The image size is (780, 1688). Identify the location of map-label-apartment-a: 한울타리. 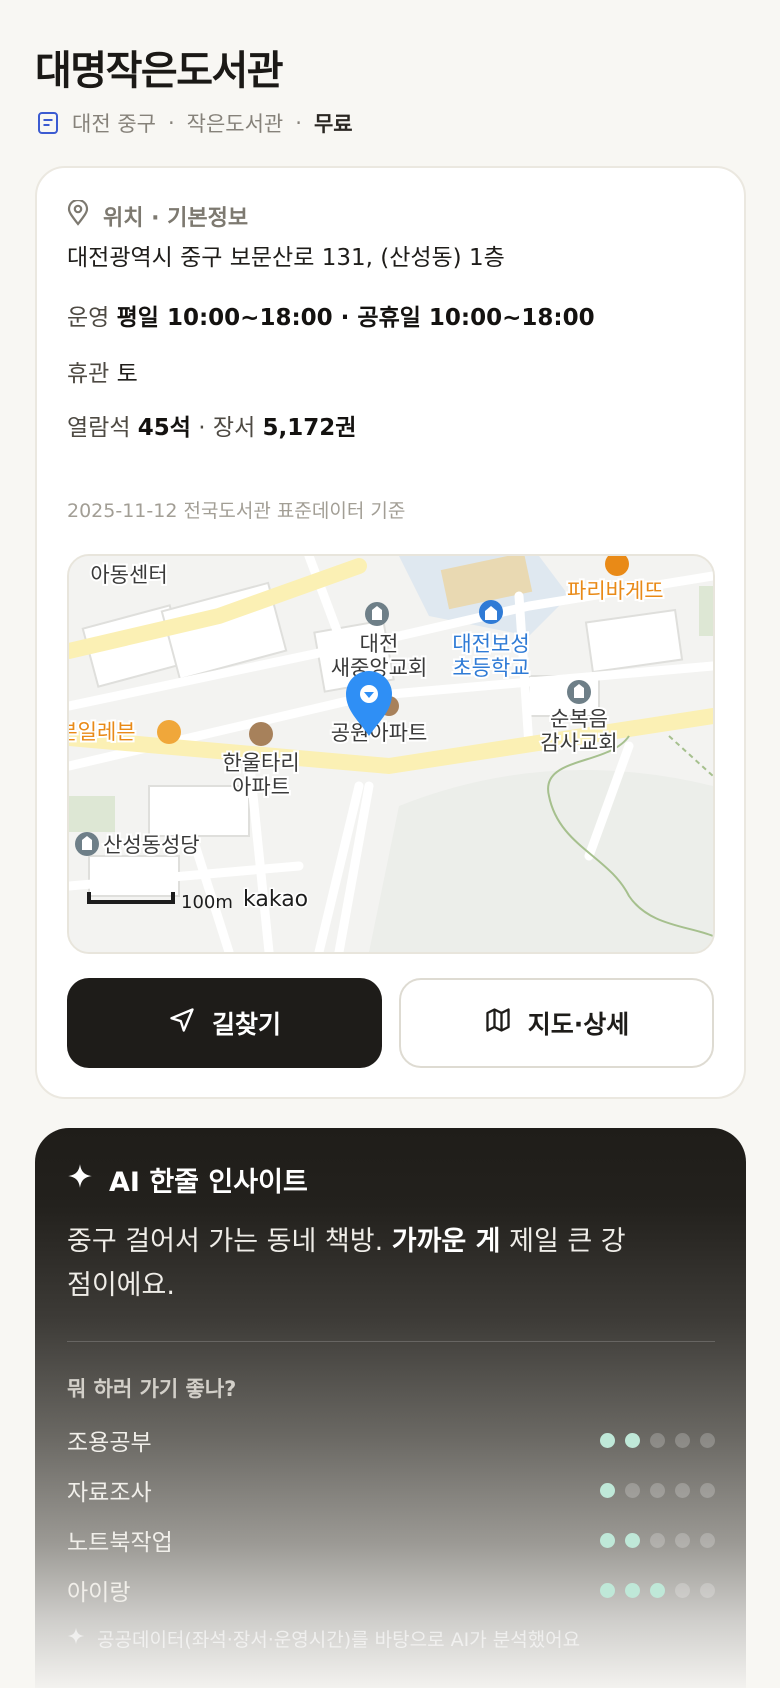
(260, 763).